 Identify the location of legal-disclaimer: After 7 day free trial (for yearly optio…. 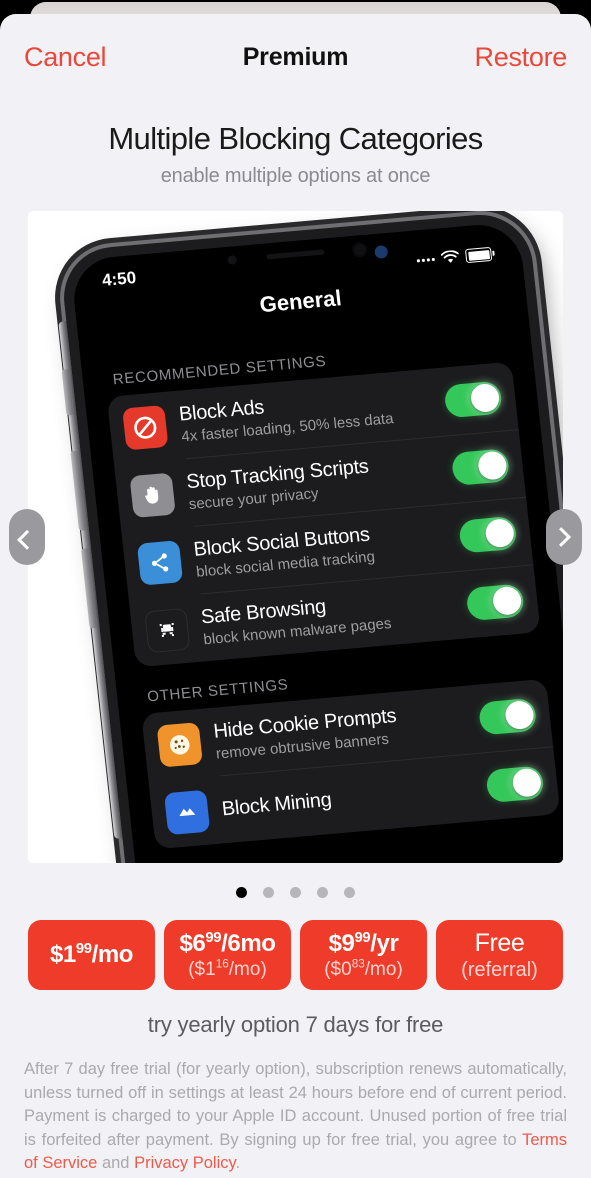
(295, 1117).